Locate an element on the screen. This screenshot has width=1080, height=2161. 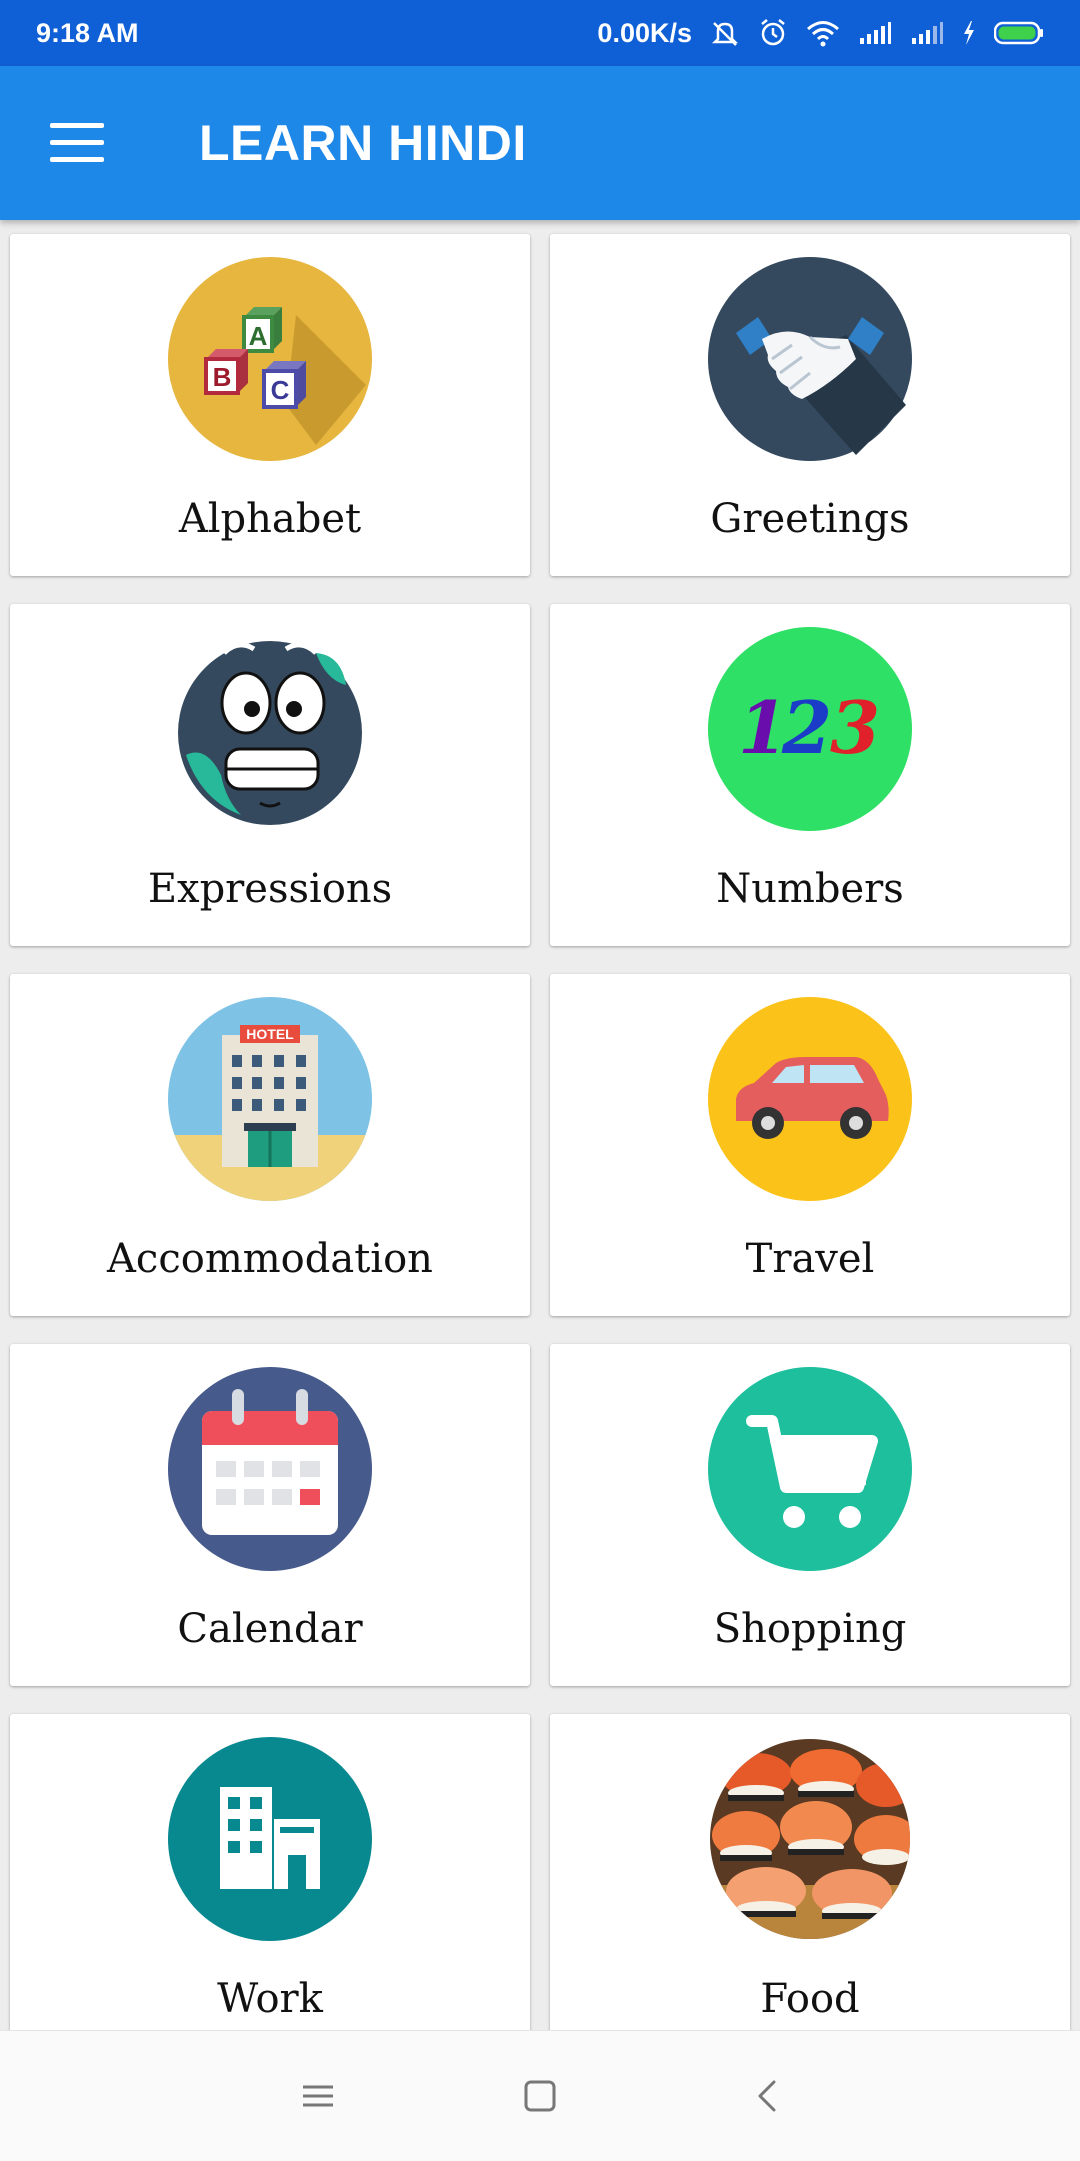
back-icon is located at coordinates (768, 2096).